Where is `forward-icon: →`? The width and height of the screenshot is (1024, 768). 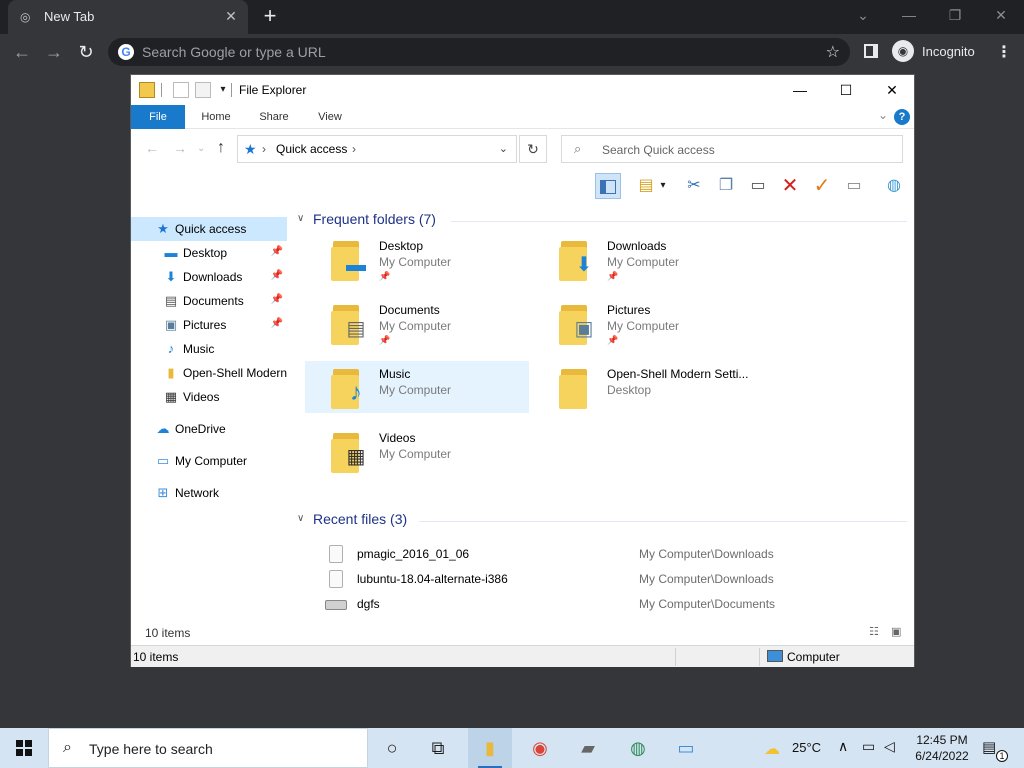
forward-icon: → is located at coordinates (180, 148).